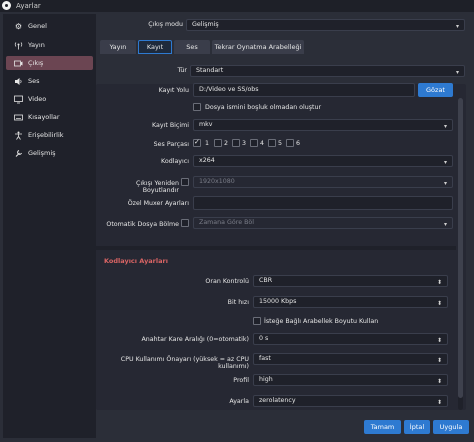 The image size is (474, 442). I want to click on recording-format-select: mkv ▾, so click(323, 125).